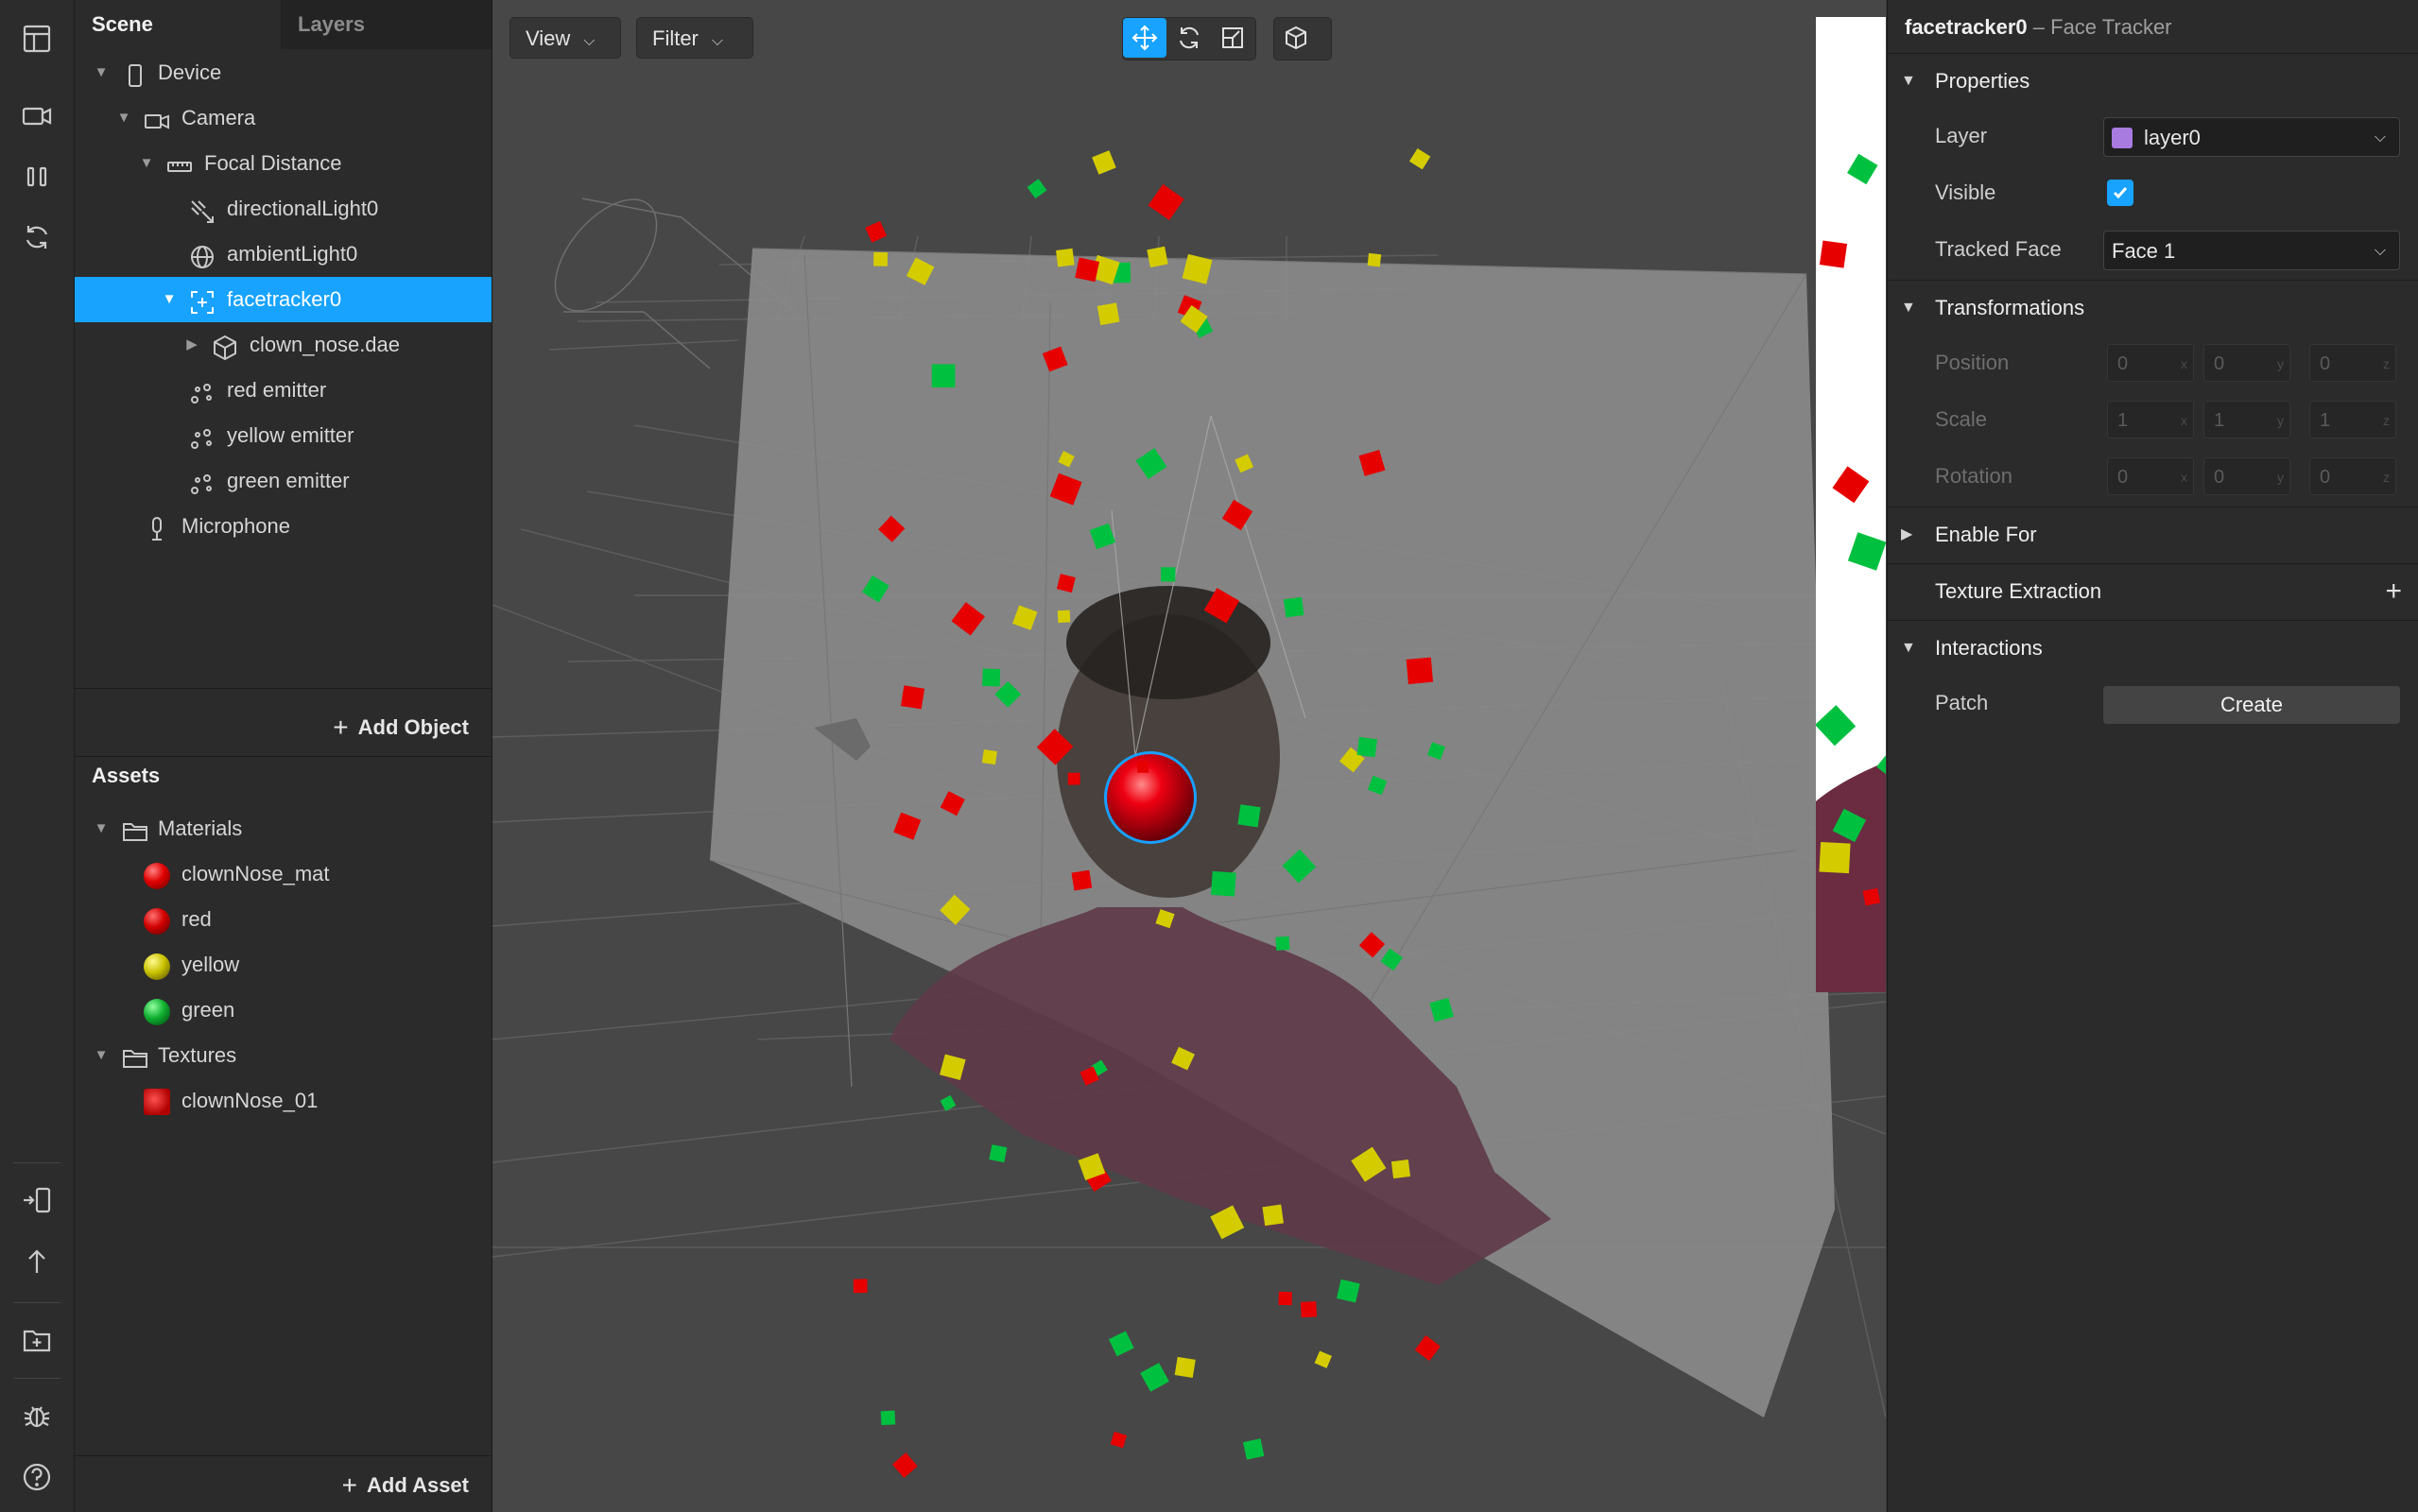 Image resolution: width=2418 pixels, height=1512 pixels. Describe the element at coordinates (2153, 590) in the screenshot. I see `section-texture-extraction: Texture Extraction +` at that location.